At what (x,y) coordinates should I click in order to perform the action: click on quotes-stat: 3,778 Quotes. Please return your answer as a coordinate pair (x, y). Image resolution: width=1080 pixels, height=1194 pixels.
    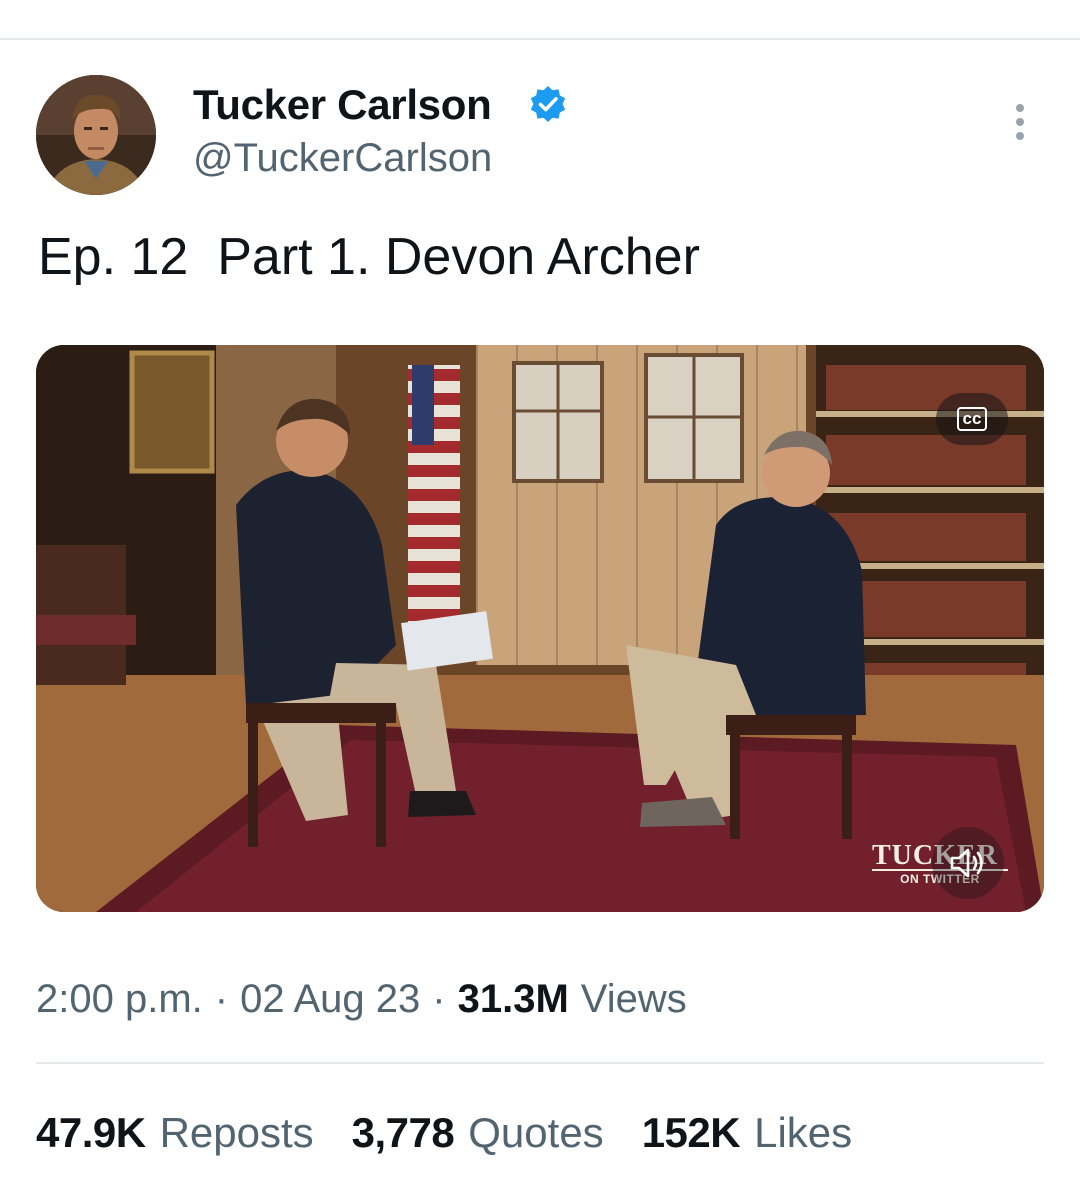
    Looking at the image, I should click on (478, 1133).